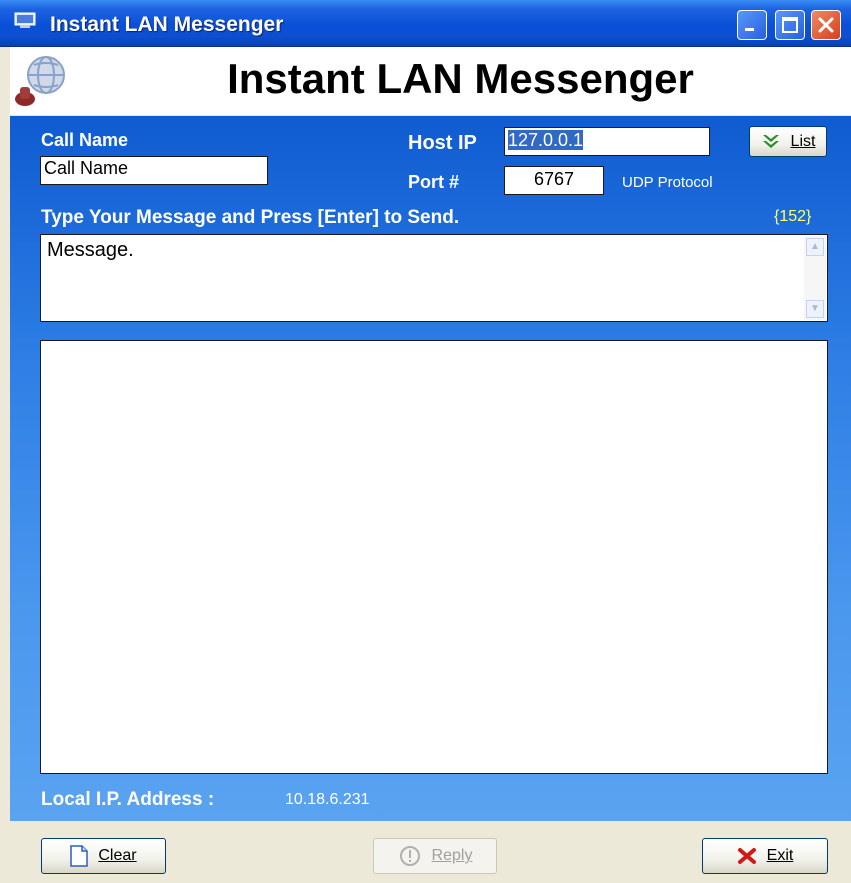 This screenshot has height=883, width=851. I want to click on call-name-label: Call Name, so click(85, 140).